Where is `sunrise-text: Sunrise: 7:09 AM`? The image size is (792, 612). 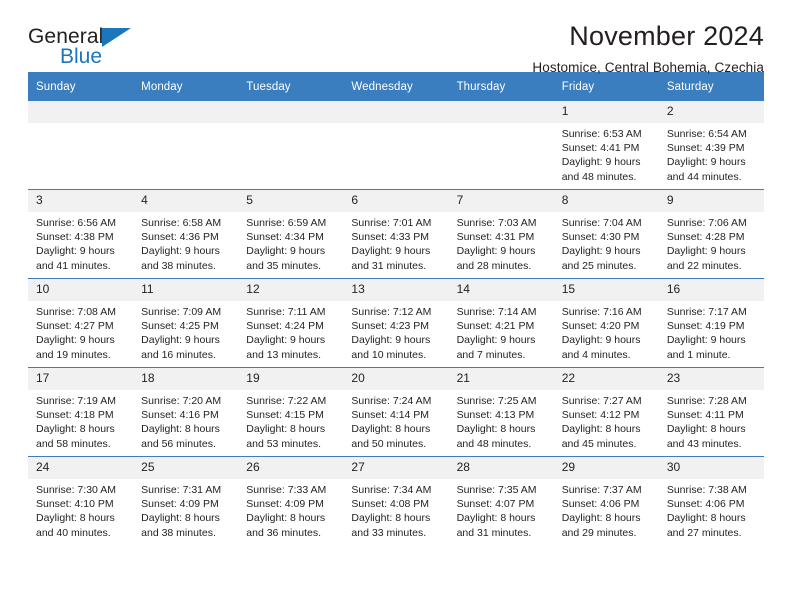 sunrise-text: Sunrise: 7:09 AM is located at coordinates (181, 312).